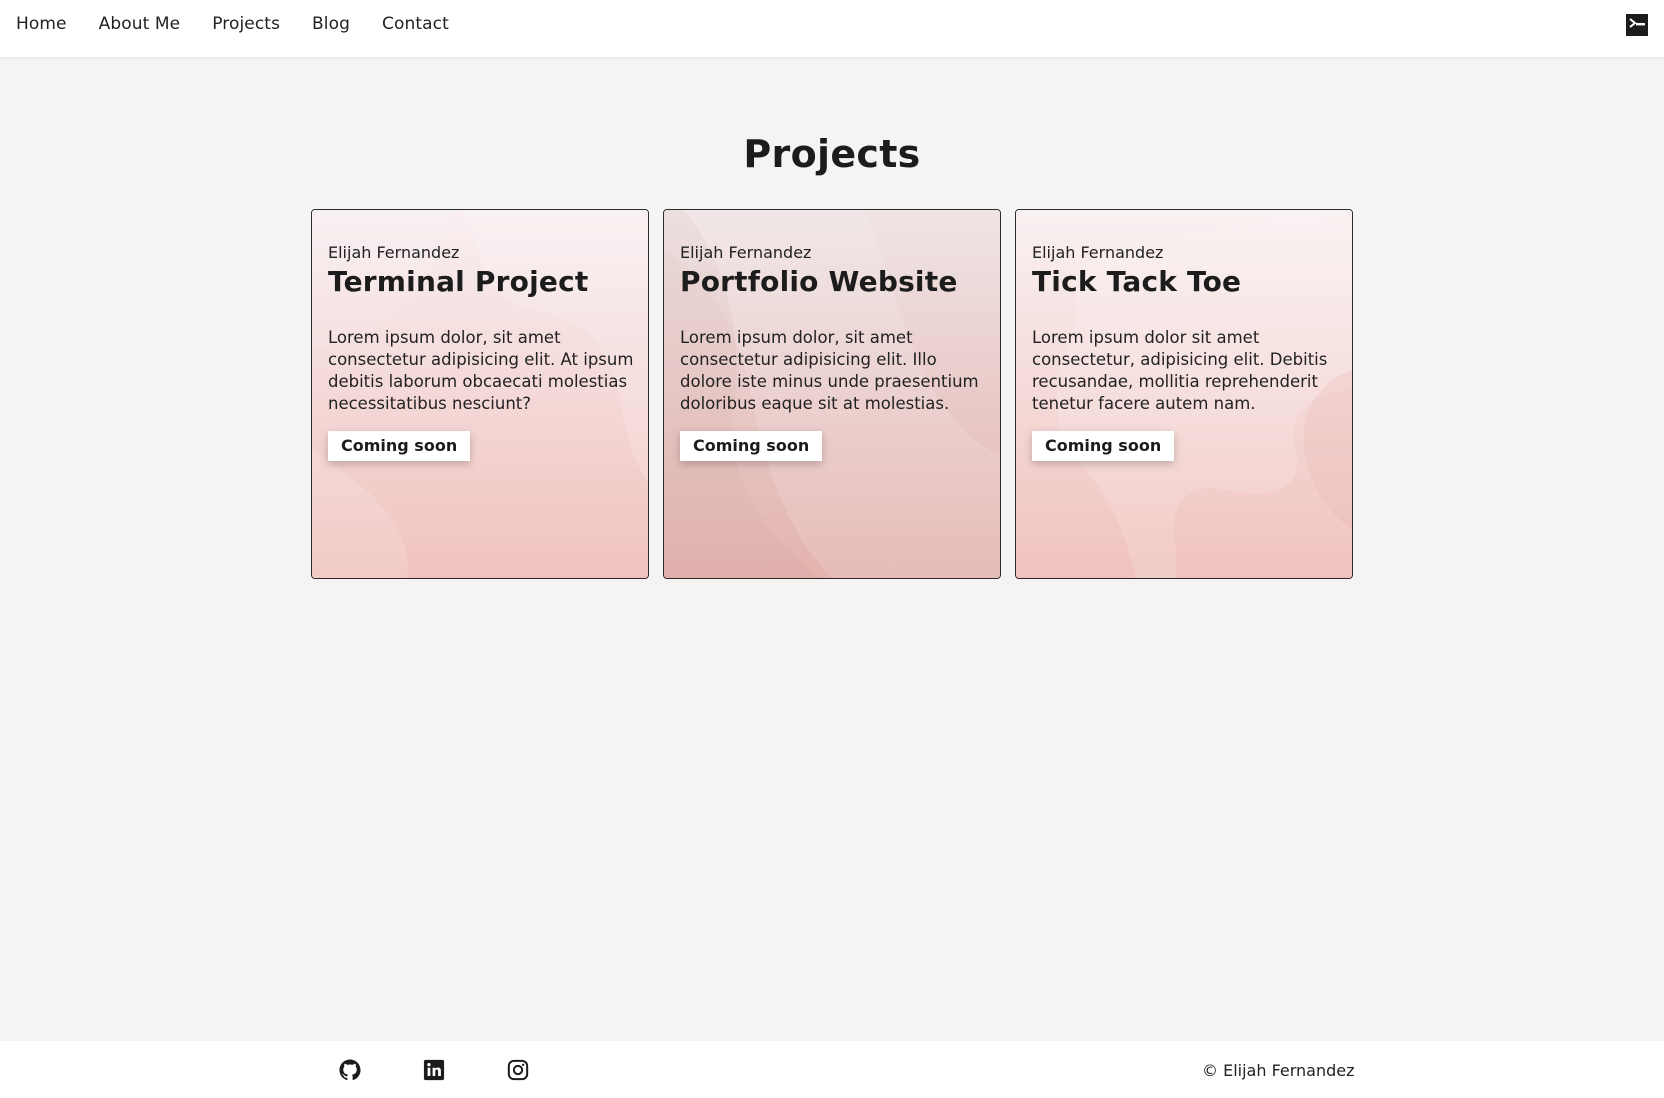  Describe the element at coordinates (832, 154) in the screenshot. I see `page-title: Projects` at that location.